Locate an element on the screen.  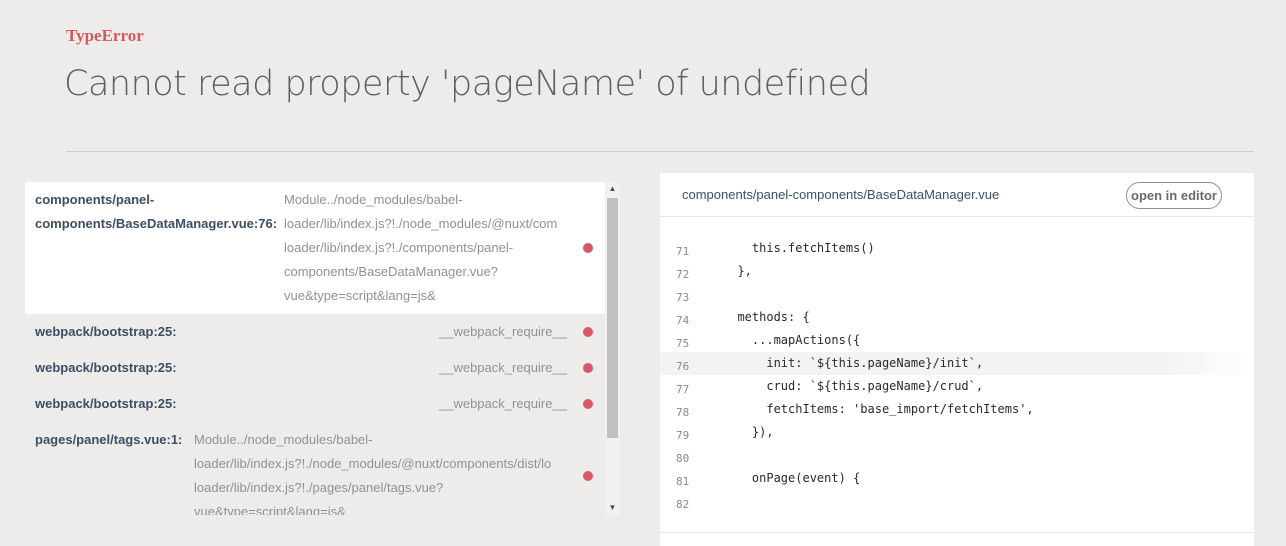
code-text: }, is located at coordinates (737, 271).